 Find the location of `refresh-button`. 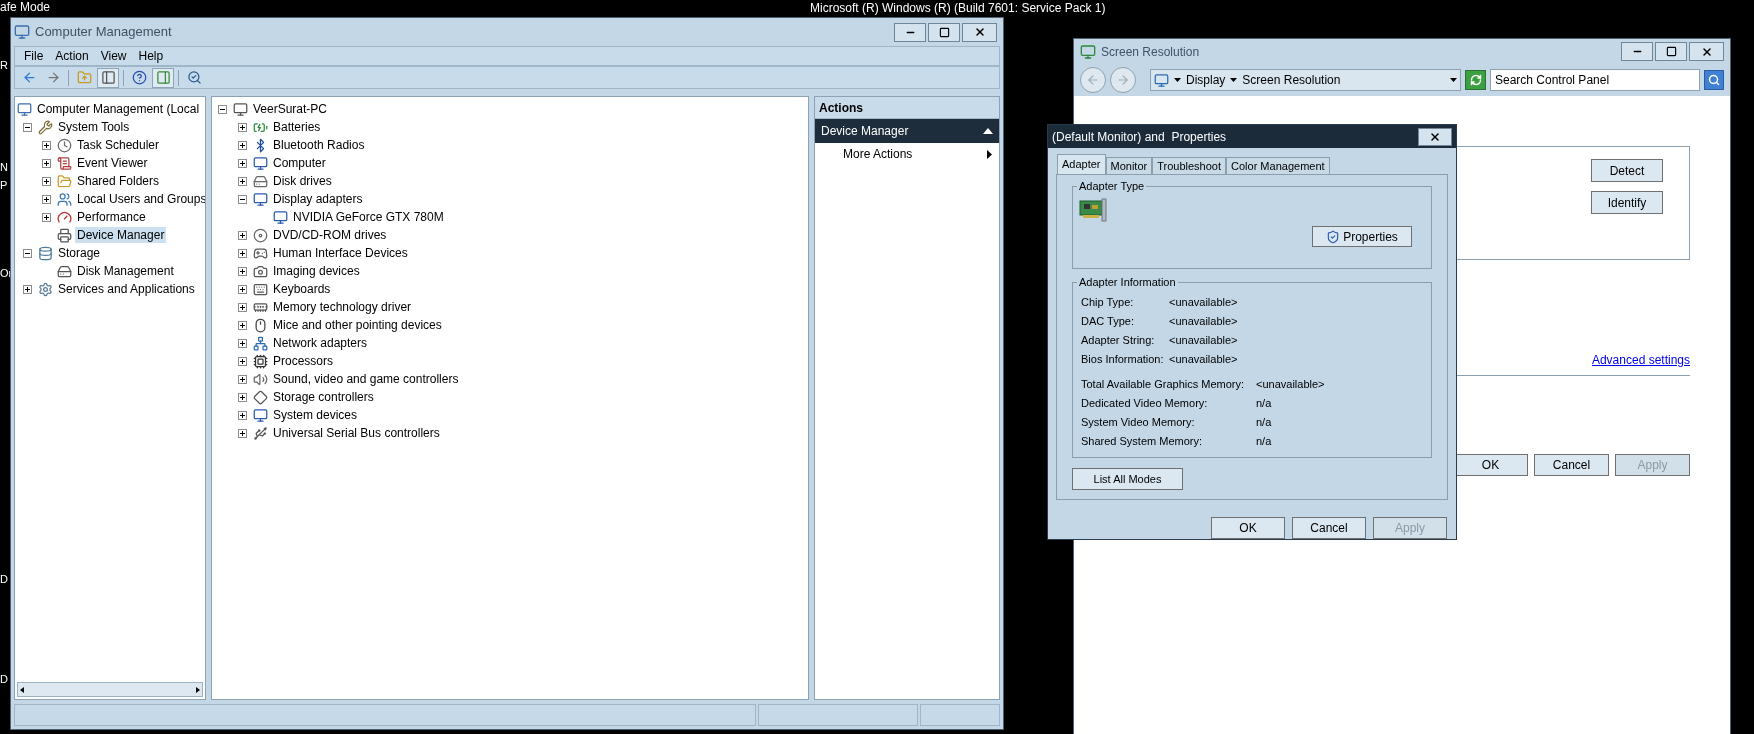

refresh-button is located at coordinates (1475, 80).